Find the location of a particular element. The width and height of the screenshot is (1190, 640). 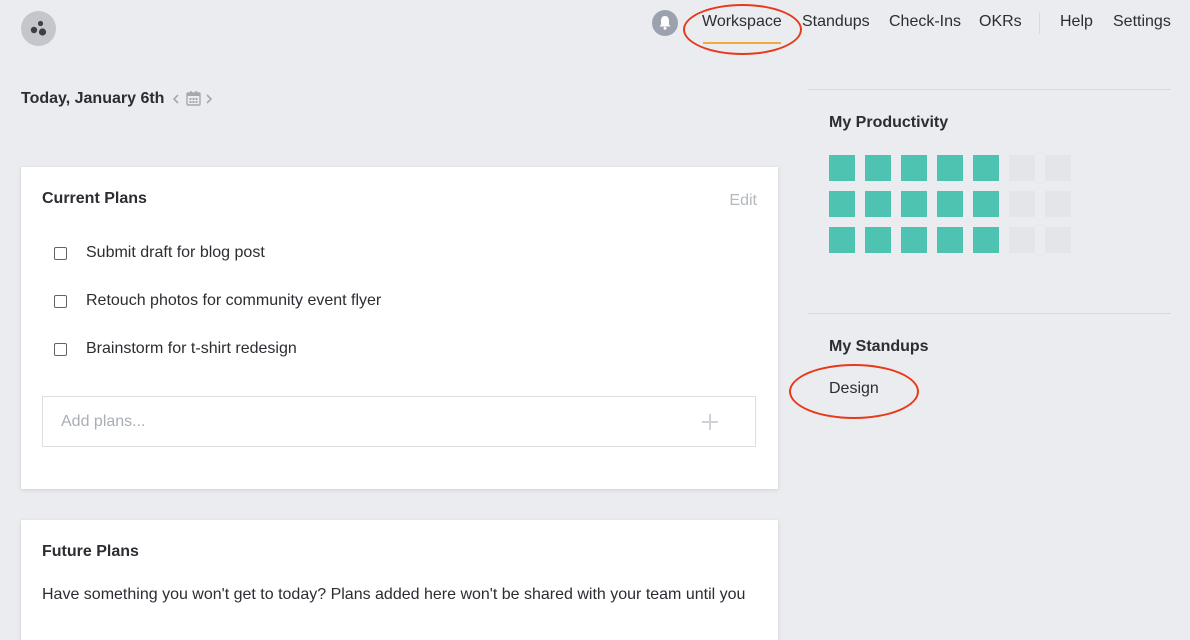

standups-title: My Standups is located at coordinates (879, 346).